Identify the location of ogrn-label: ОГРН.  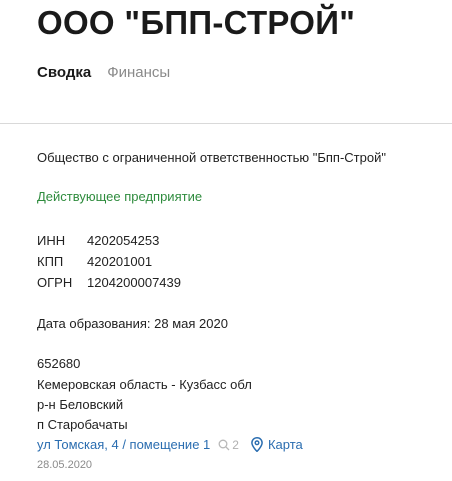
(55, 282).